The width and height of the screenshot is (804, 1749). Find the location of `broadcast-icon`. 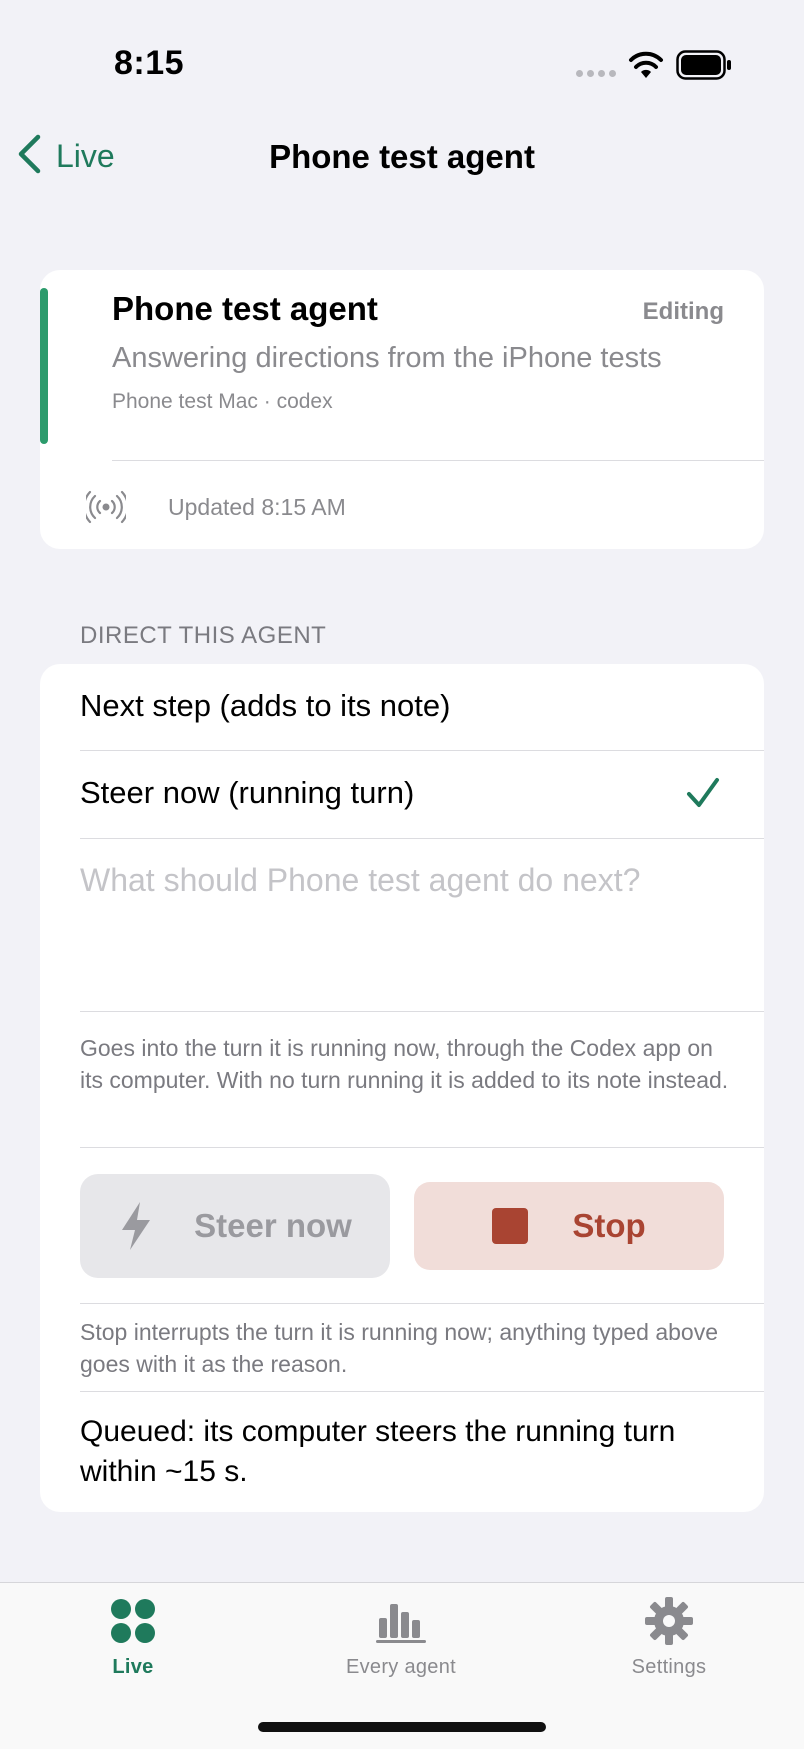

broadcast-icon is located at coordinates (106, 509).